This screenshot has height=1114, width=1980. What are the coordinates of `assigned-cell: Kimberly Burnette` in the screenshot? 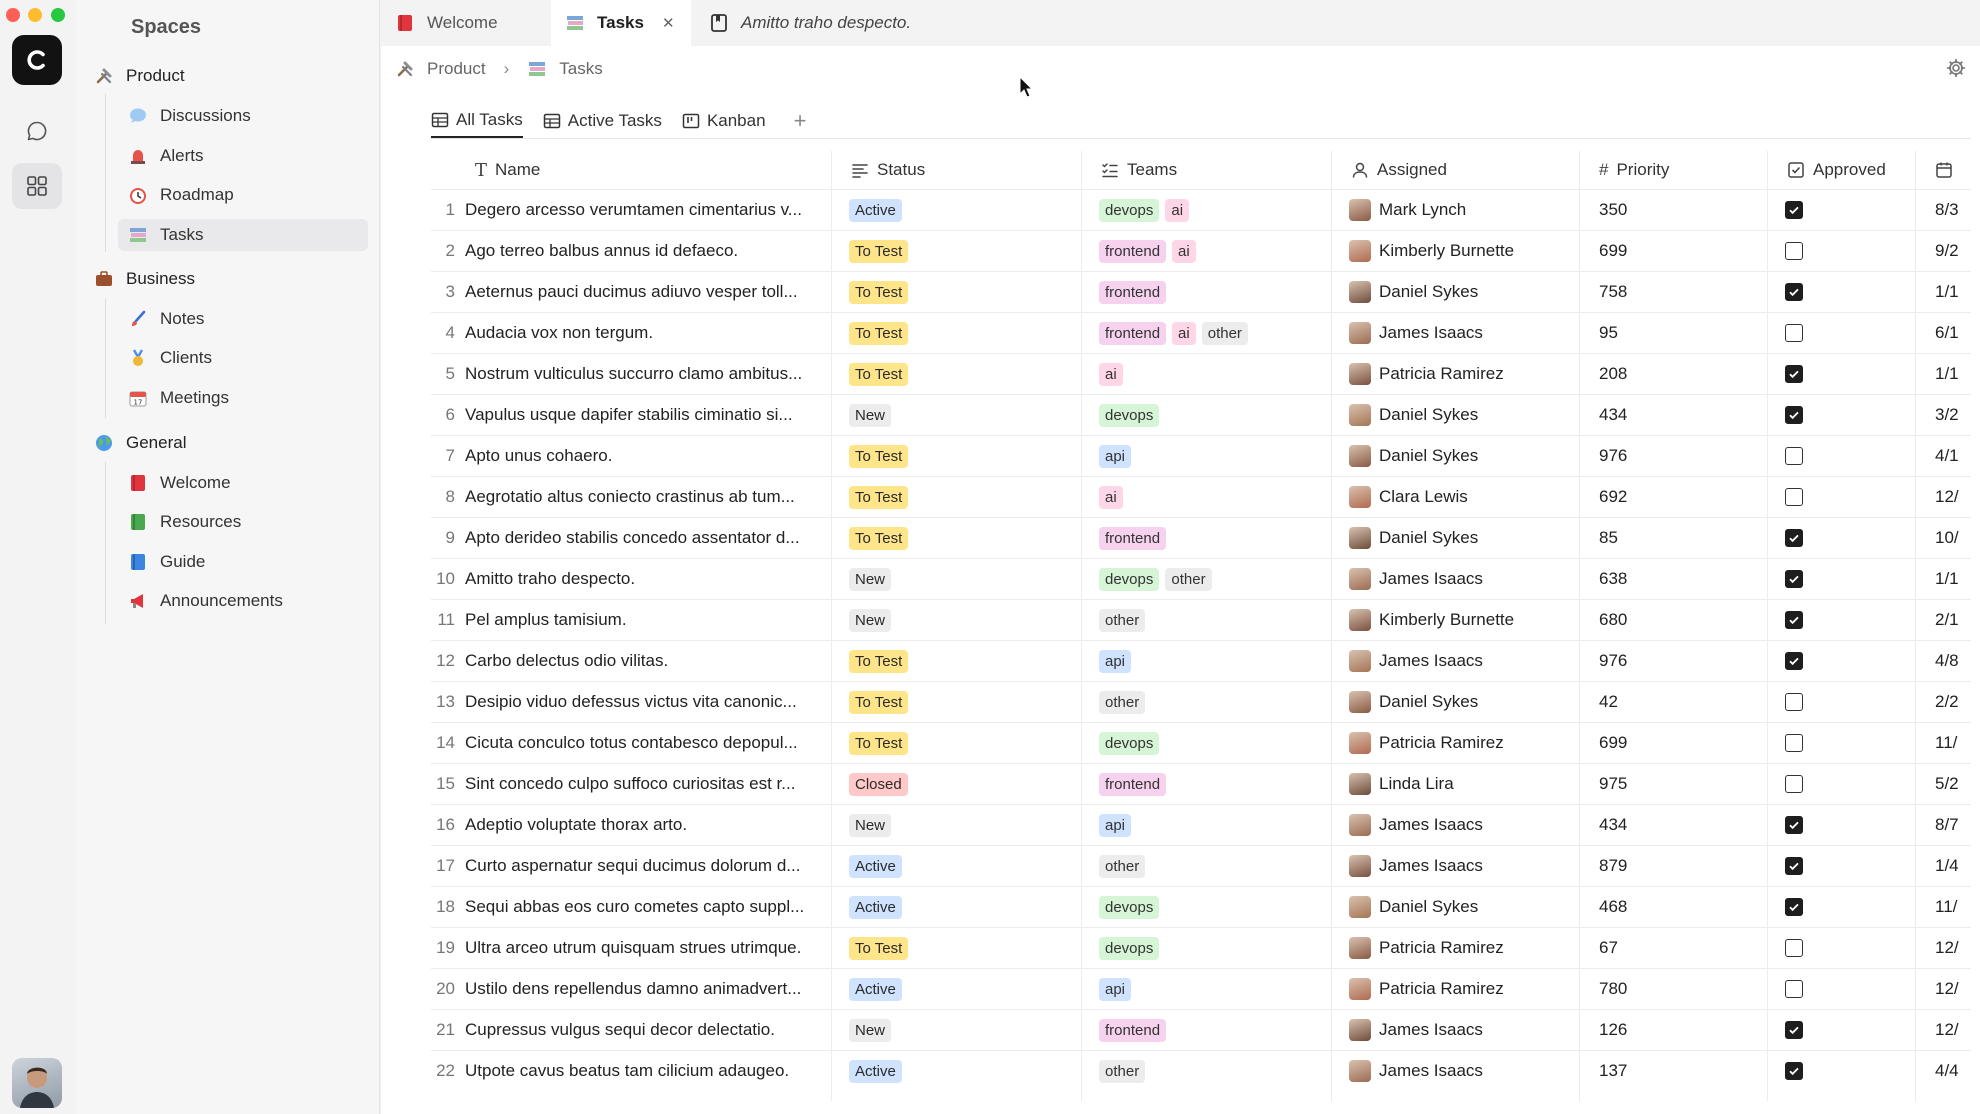 It's located at (1465, 251).